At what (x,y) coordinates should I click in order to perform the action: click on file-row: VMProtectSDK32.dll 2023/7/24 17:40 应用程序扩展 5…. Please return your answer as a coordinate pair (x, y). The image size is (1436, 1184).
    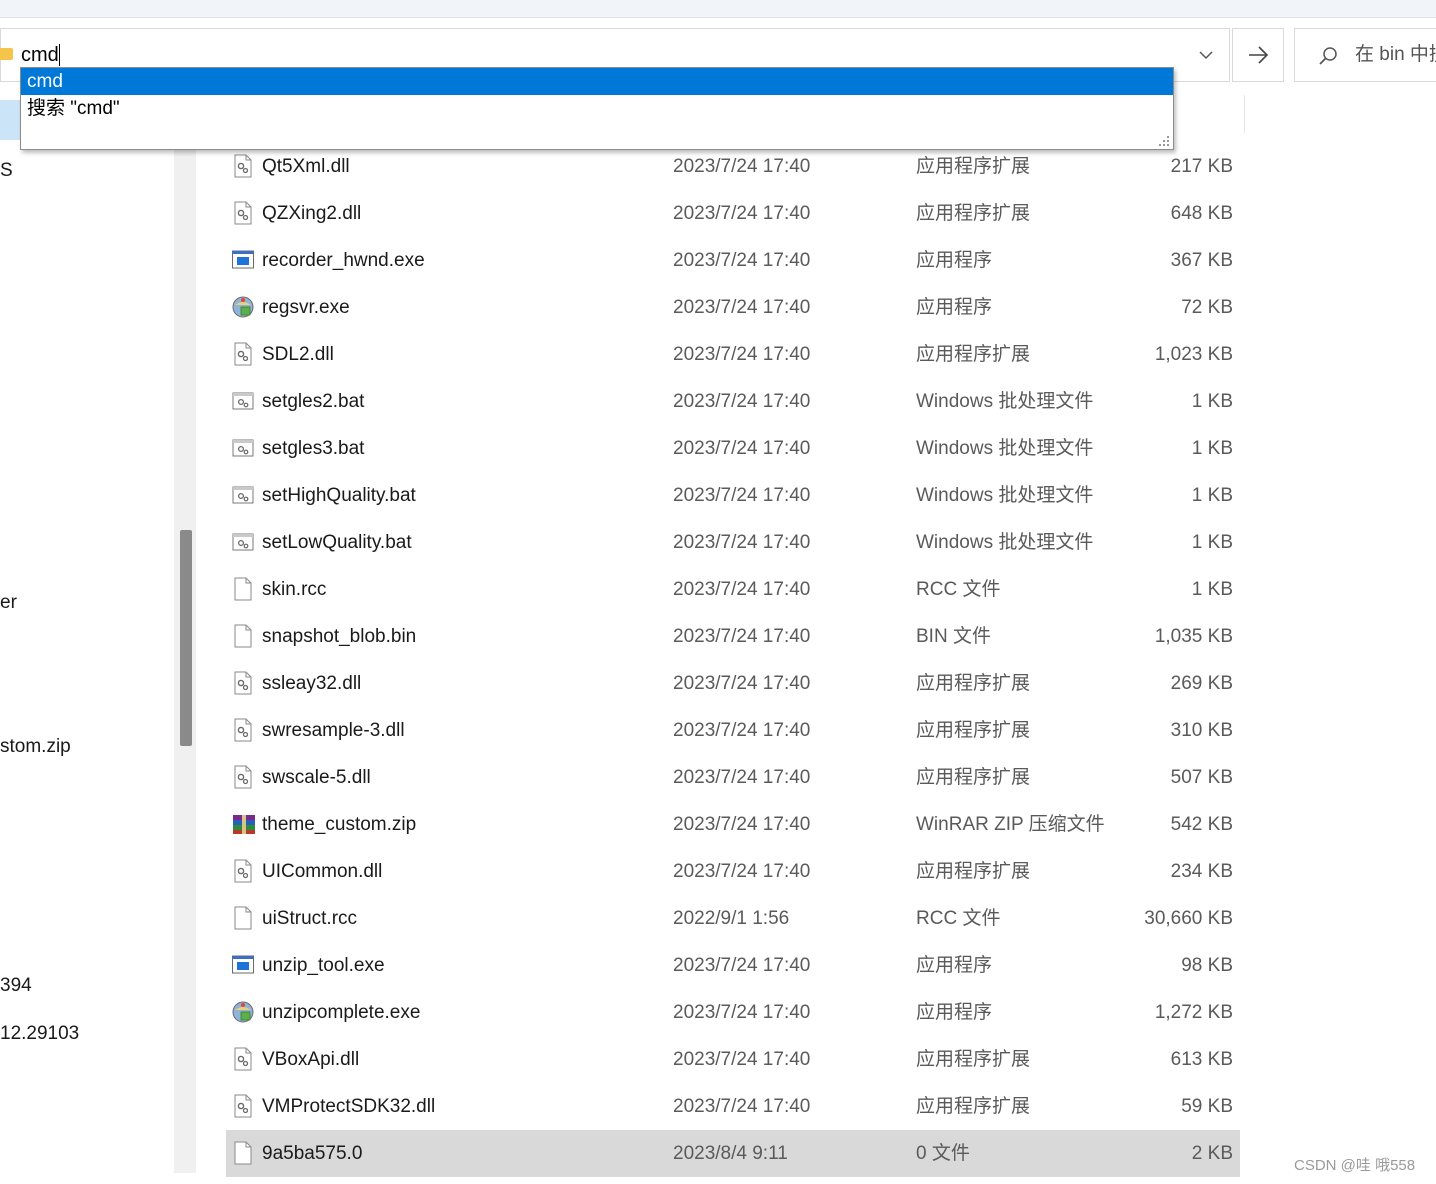
    Looking at the image, I should click on (733, 1106).